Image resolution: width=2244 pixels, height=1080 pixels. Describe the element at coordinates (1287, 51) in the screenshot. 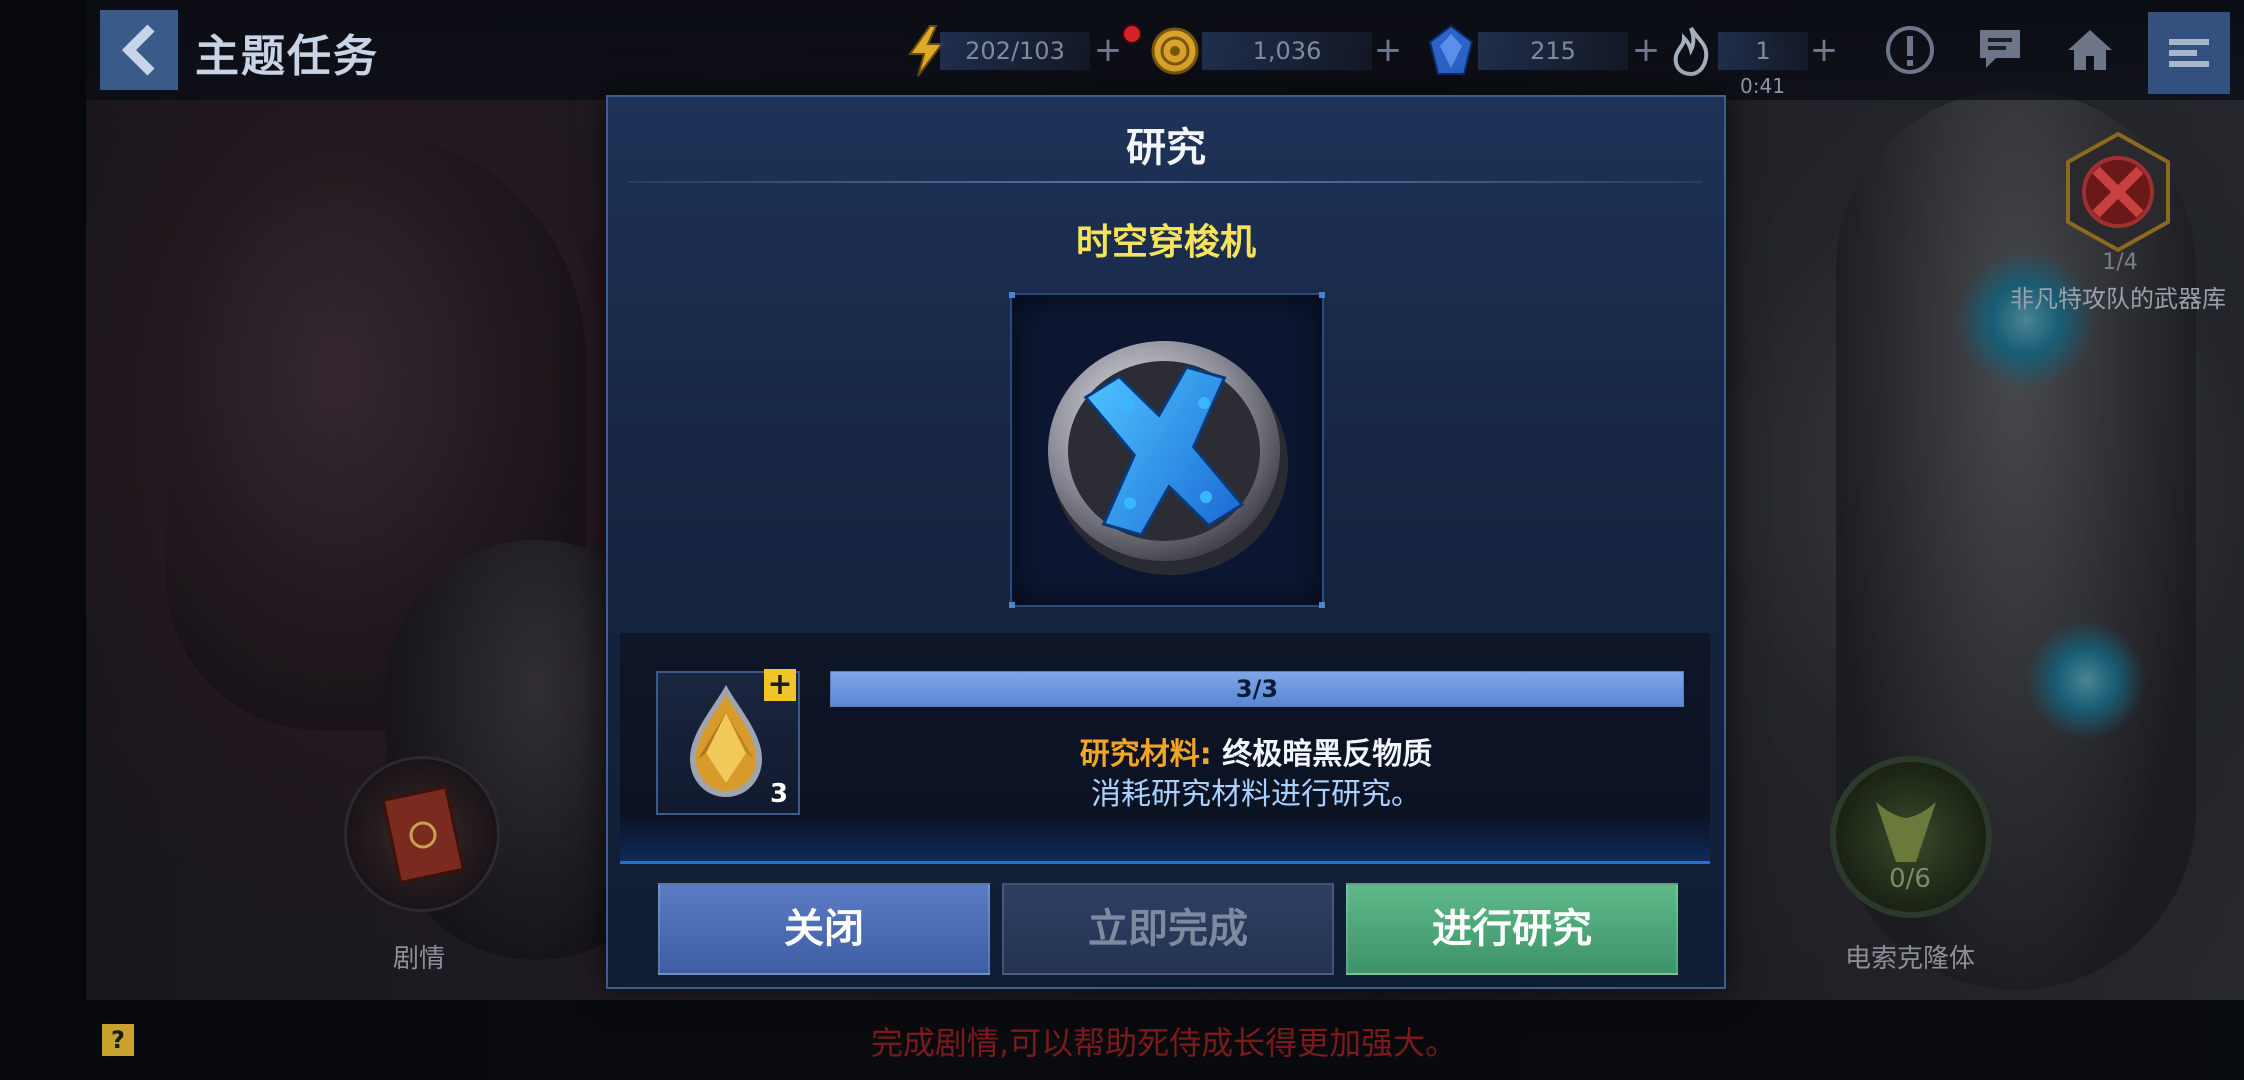

I see `coin-value: 1,036` at that location.